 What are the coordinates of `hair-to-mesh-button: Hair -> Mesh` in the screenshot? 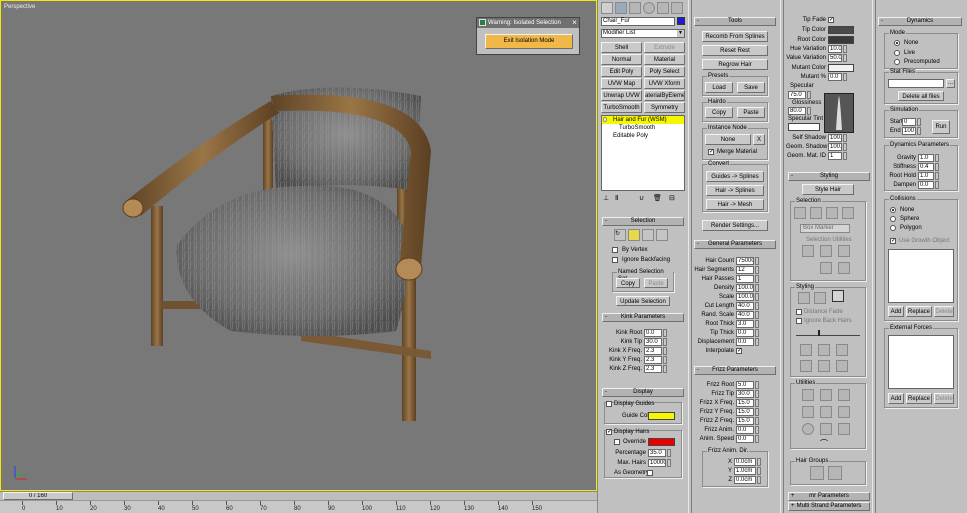 It's located at (735, 204).